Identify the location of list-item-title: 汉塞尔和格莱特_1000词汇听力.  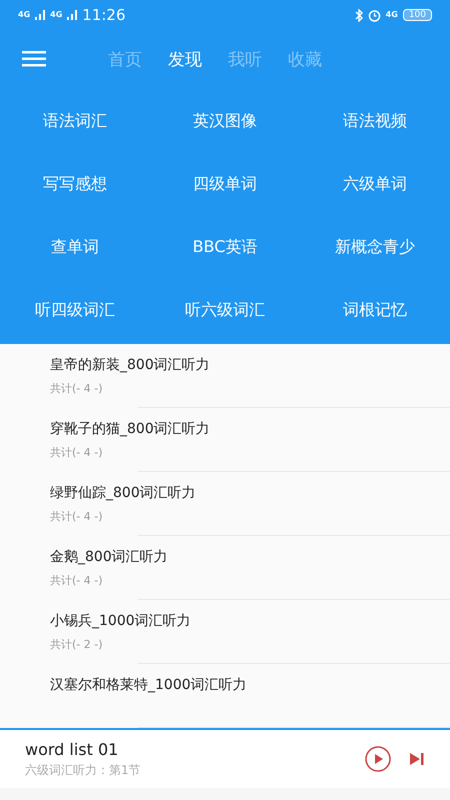
(148, 685).